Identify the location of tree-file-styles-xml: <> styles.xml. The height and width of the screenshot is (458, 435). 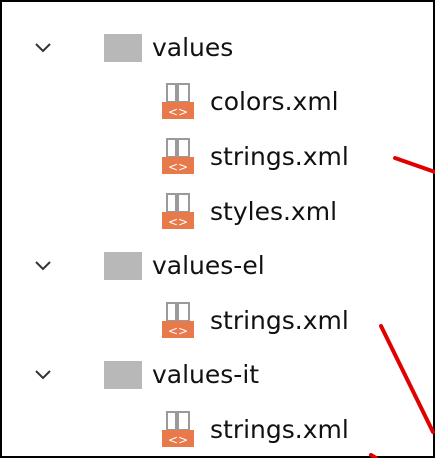
(217, 212).